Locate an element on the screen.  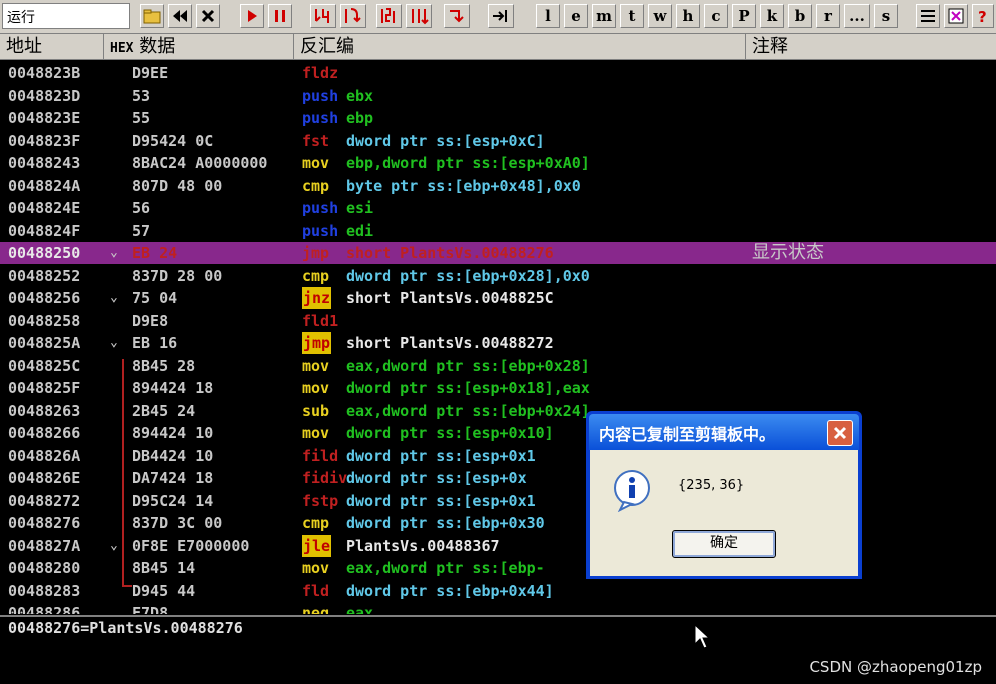
run-button is located at coordinates (252, 16).